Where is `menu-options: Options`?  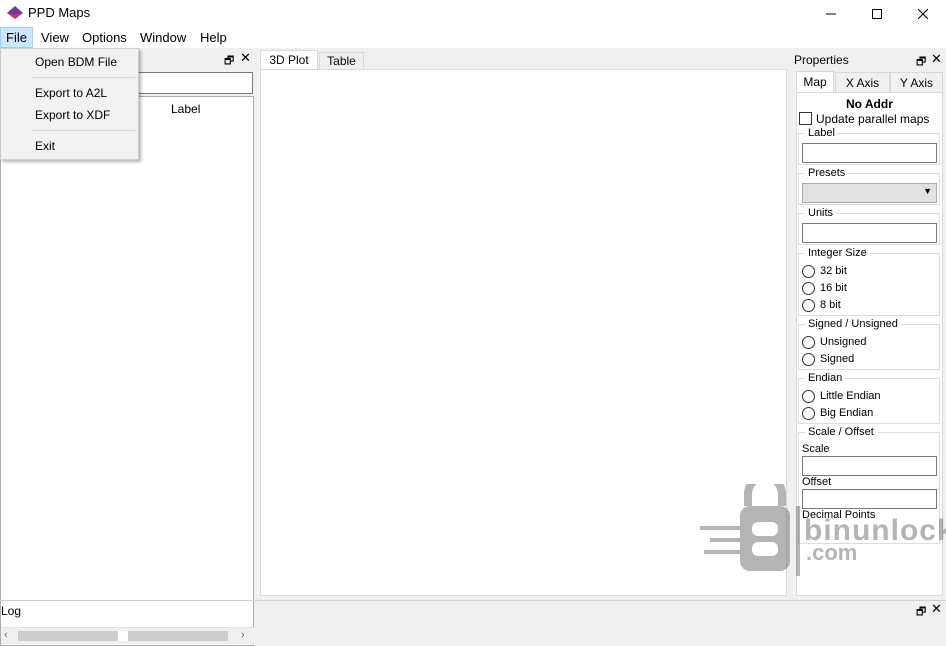
menu-options: Options is located at coordinates (104, 37).